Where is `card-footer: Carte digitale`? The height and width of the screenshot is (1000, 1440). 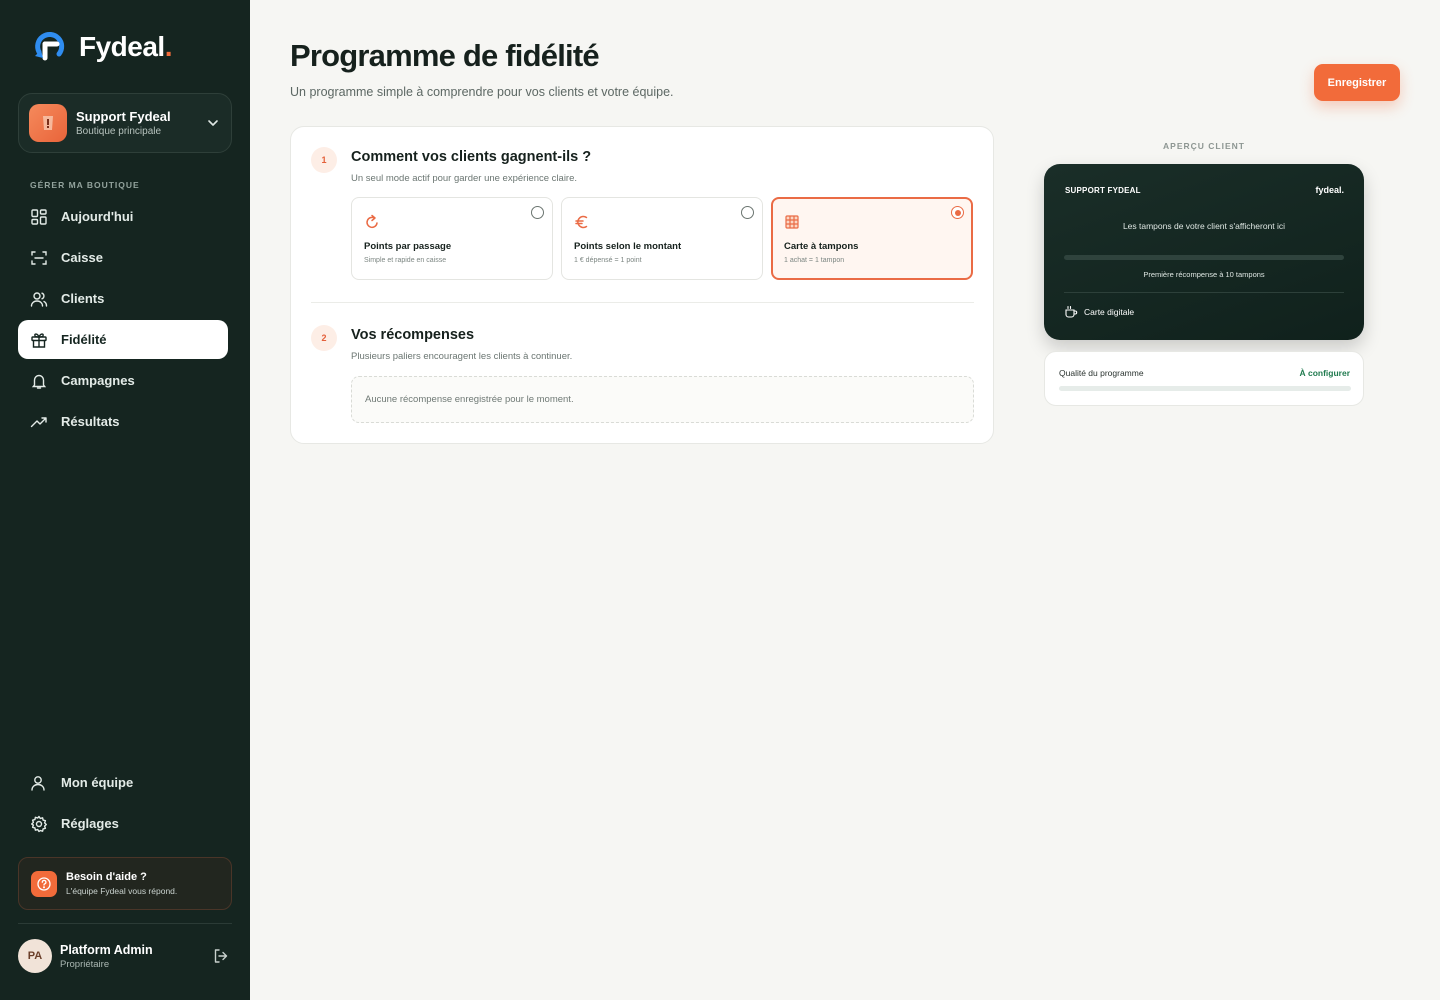 card-footer: Carte digitale is located at coordinates (1099, 312).